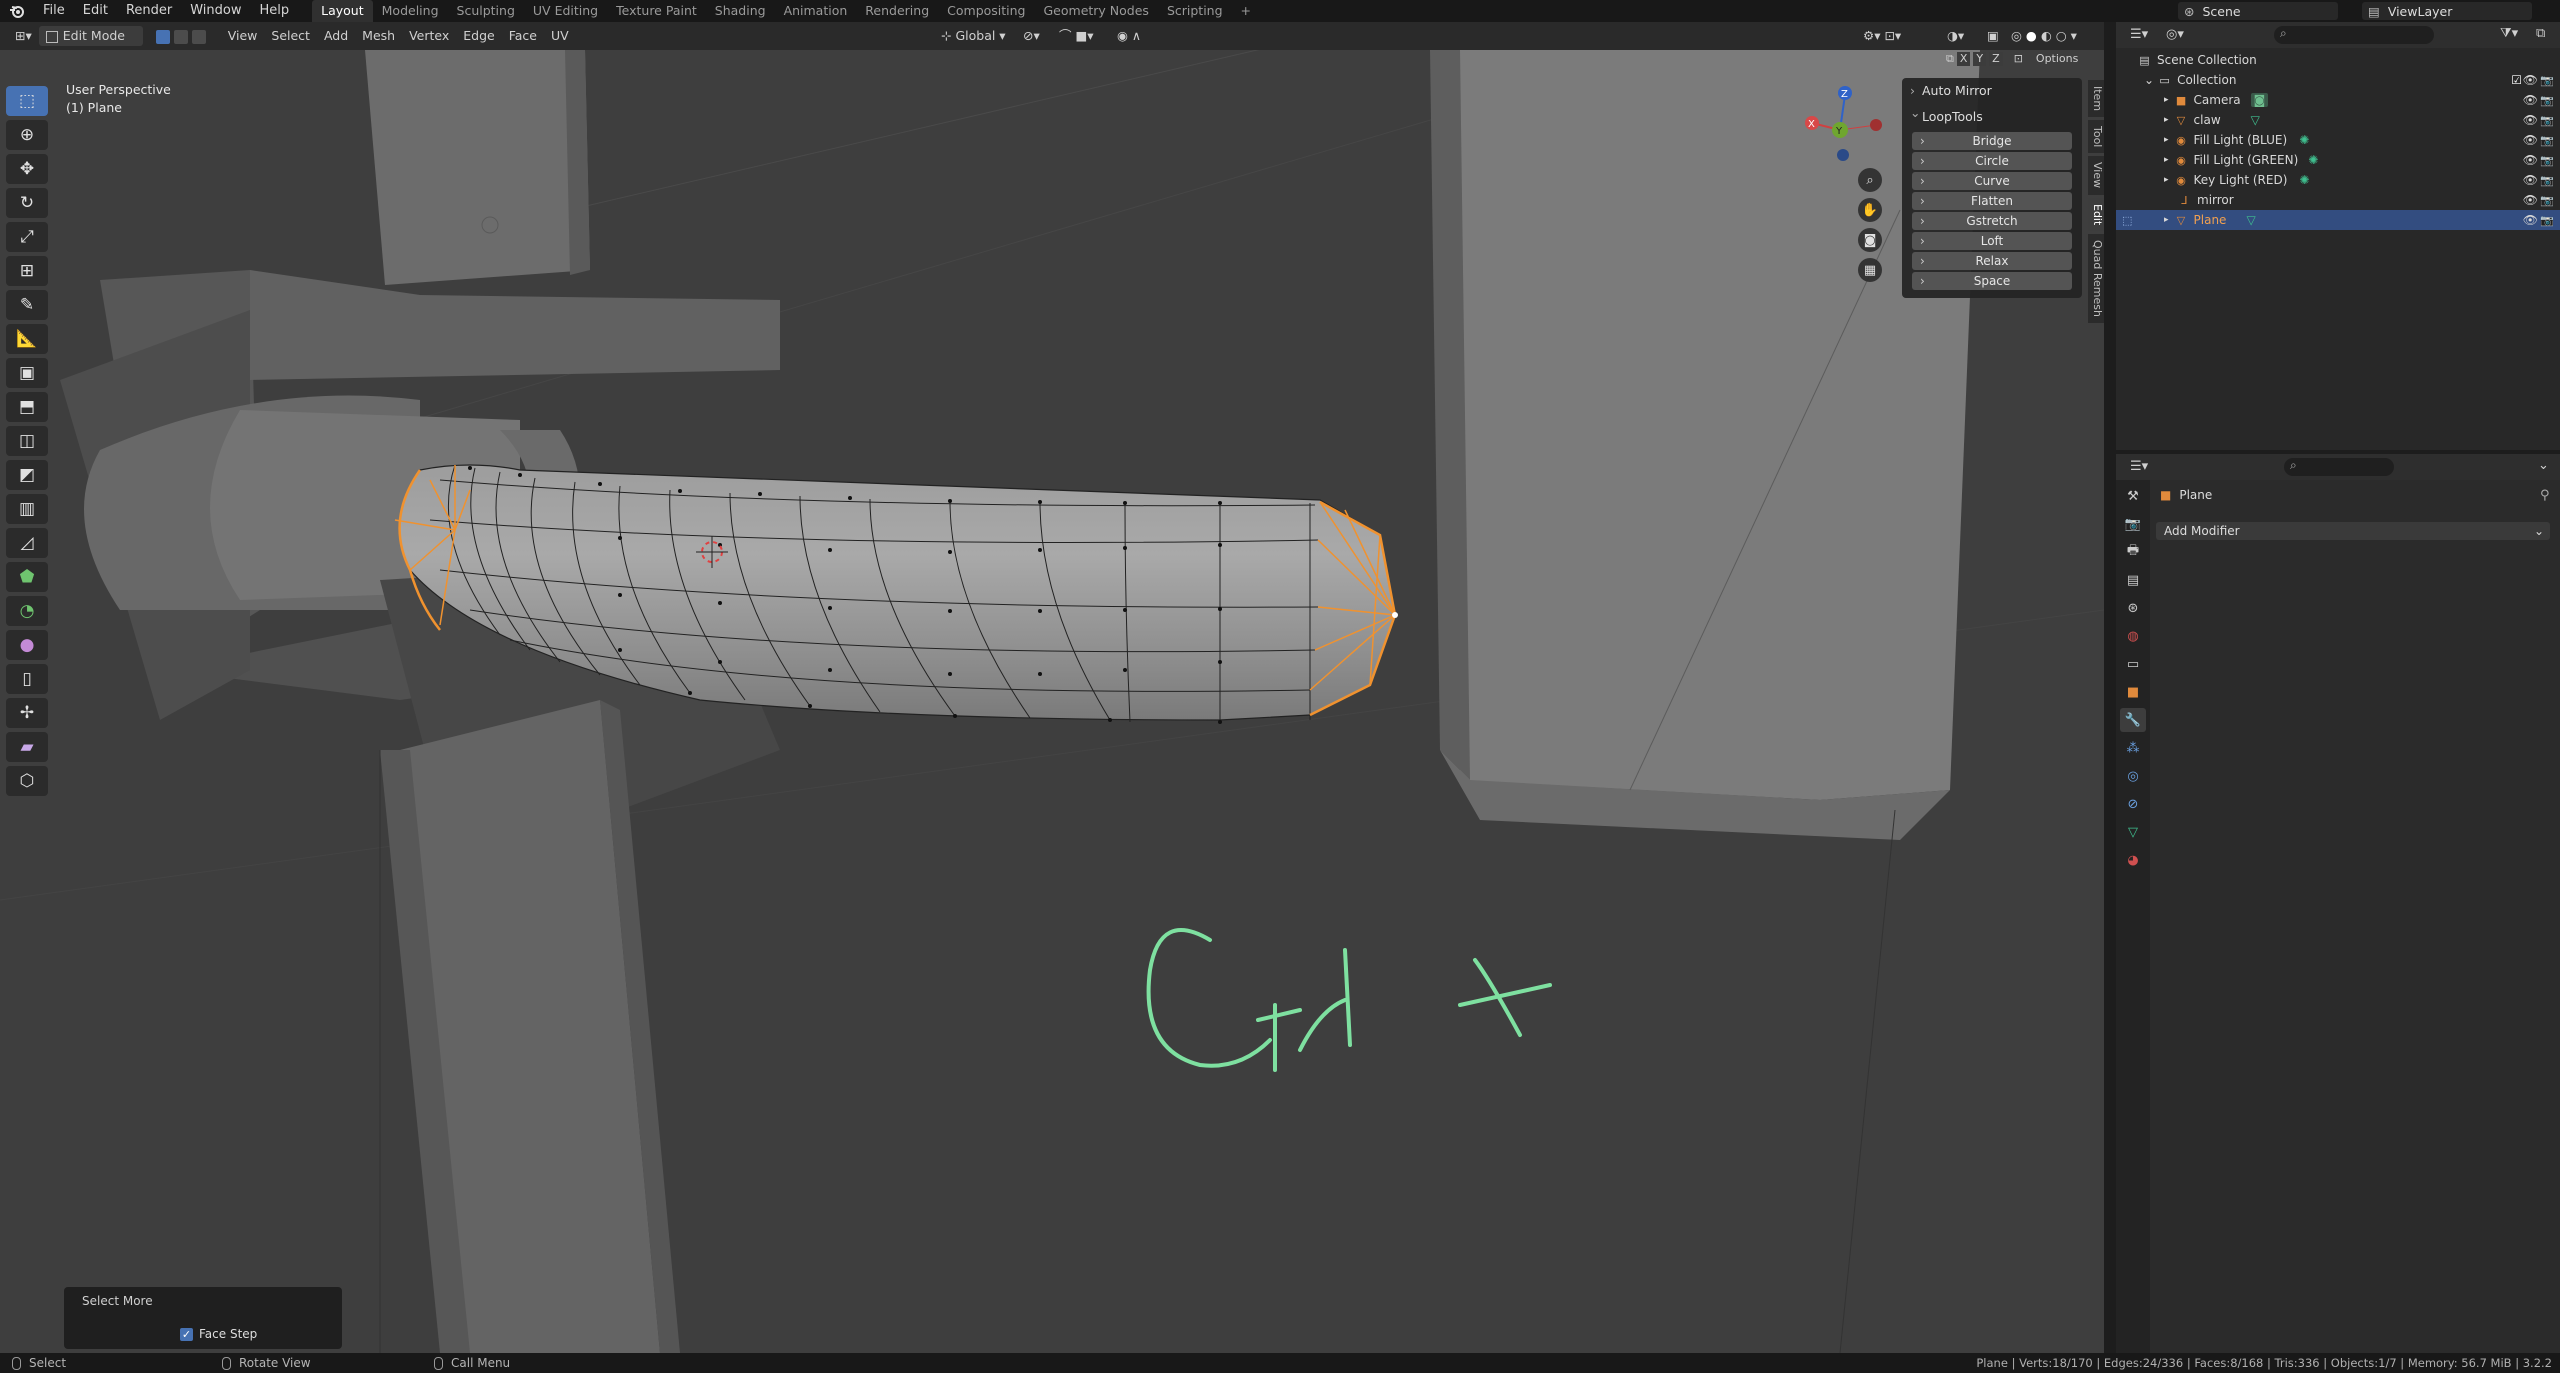 This screenshot has width=2560, height=1373. I want to click on poly-build-tool-icon: ⬟, so click(27, 577).